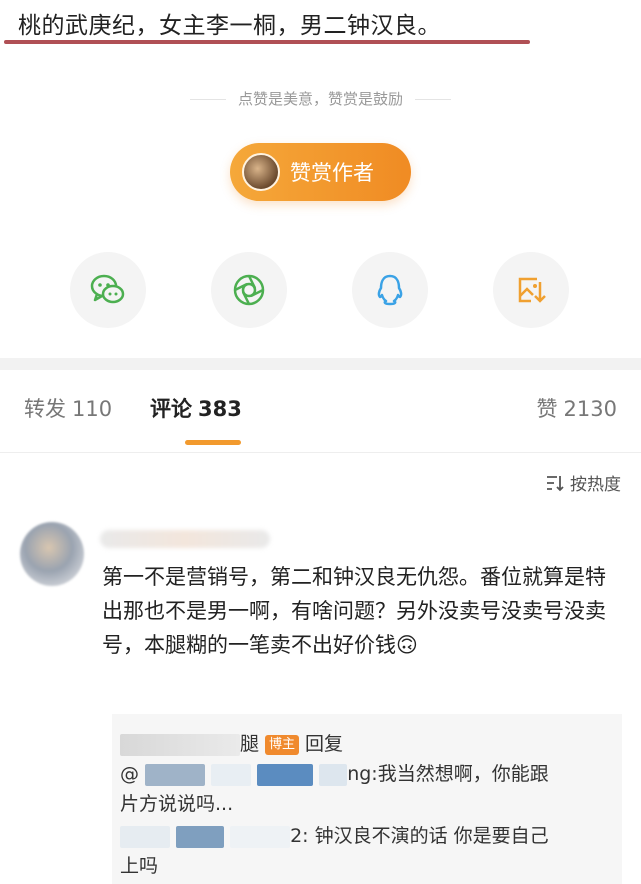 This screenshot has width=641, height=884. Describe the element at coordinates (129, 774) in the screenshot. I see `reply-mention-at: @` at that location.